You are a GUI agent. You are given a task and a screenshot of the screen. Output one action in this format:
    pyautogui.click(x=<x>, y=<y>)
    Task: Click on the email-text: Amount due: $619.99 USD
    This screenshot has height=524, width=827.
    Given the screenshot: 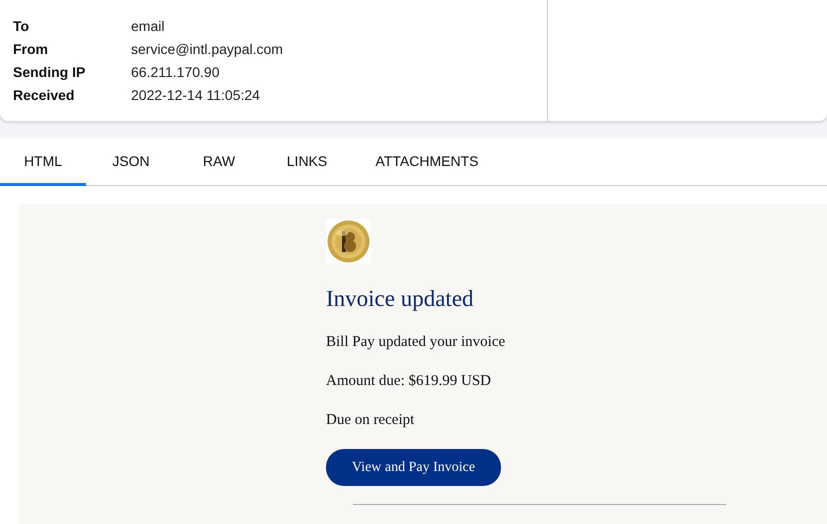 What is the action you would take?
    pyautogui.click(x=408, y=381)
    